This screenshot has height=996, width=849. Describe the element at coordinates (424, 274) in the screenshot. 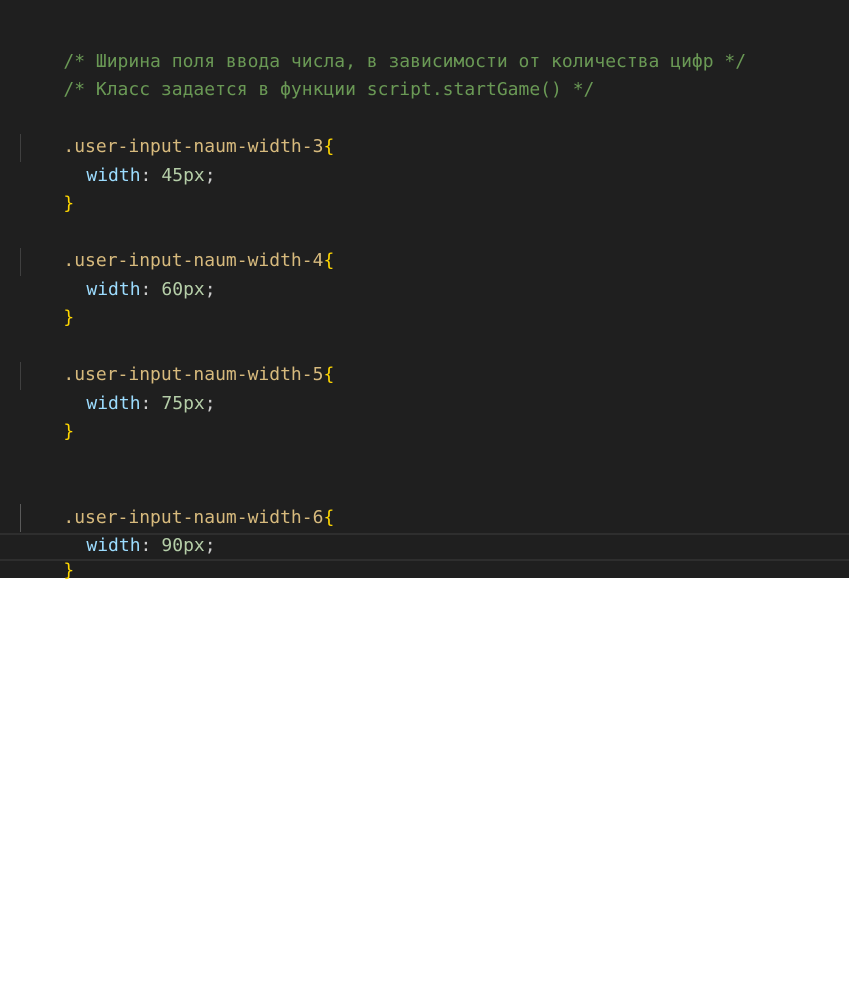

I see `code-line-declaration: width: 60px;` at that location.